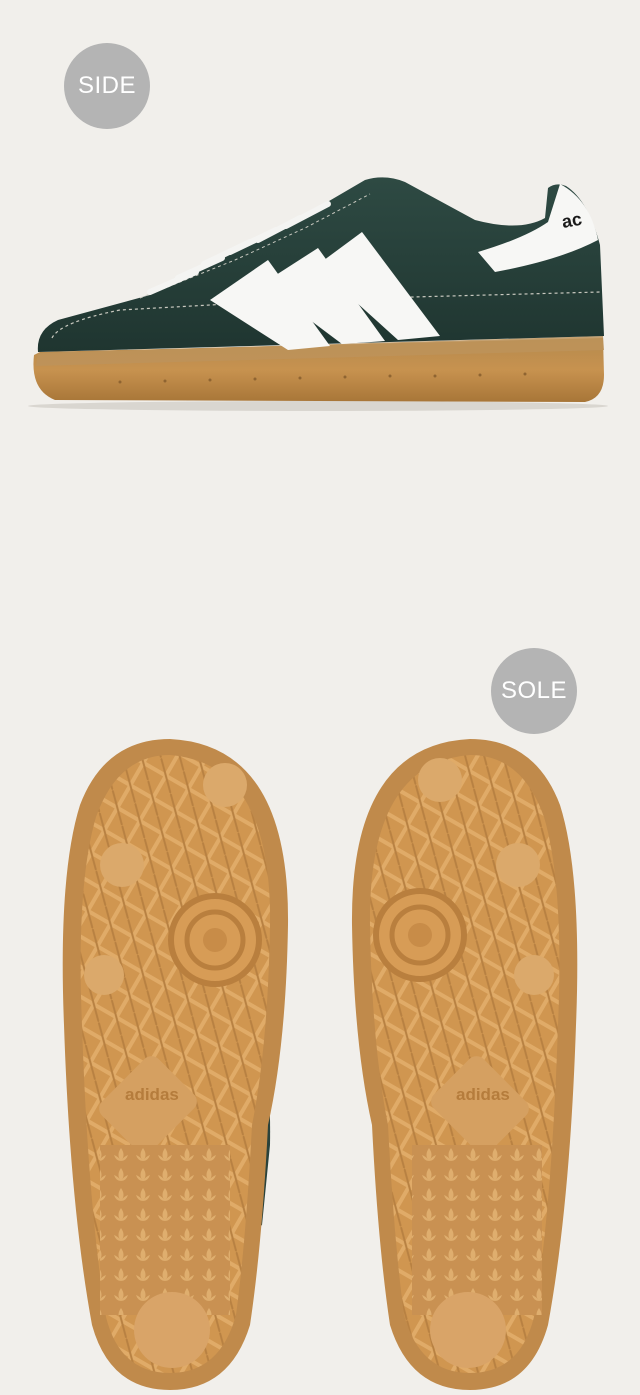 The width and height of the screenshot is (640, 1395). I want to click on trefoil-tread, so click(165, 1230).